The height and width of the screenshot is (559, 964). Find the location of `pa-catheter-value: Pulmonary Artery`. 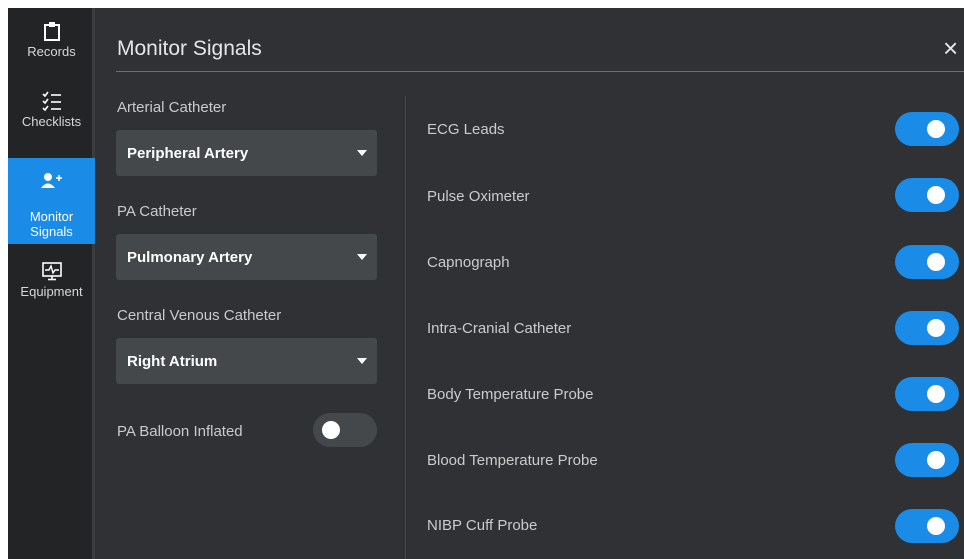

pa-catheter-value: Pulmonary Artery is located at coordinates (190, 257).